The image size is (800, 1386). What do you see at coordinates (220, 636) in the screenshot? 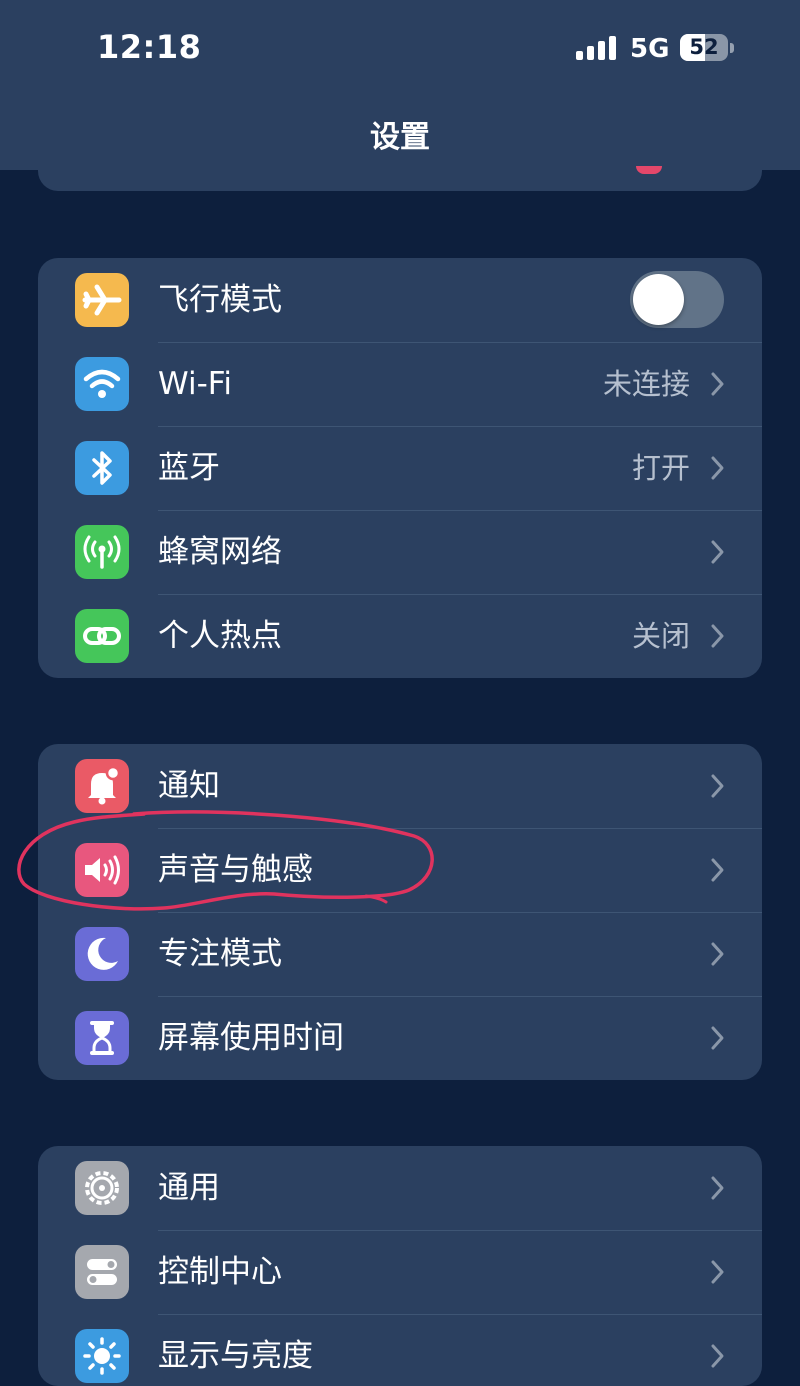
I see `row-label: 个人热点` at bounding box center [220, 636].